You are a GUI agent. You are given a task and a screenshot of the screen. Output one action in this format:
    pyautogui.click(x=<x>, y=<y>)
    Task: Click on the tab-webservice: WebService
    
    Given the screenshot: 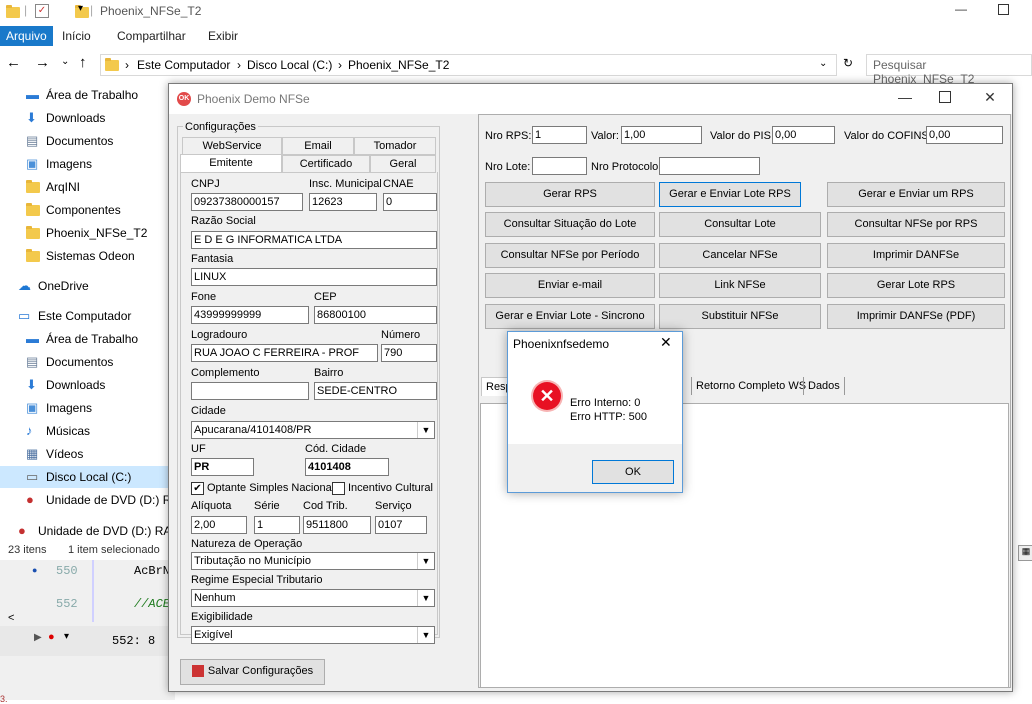 What is the action you would take?
    pyautogui.click(x=232, y=146)
    